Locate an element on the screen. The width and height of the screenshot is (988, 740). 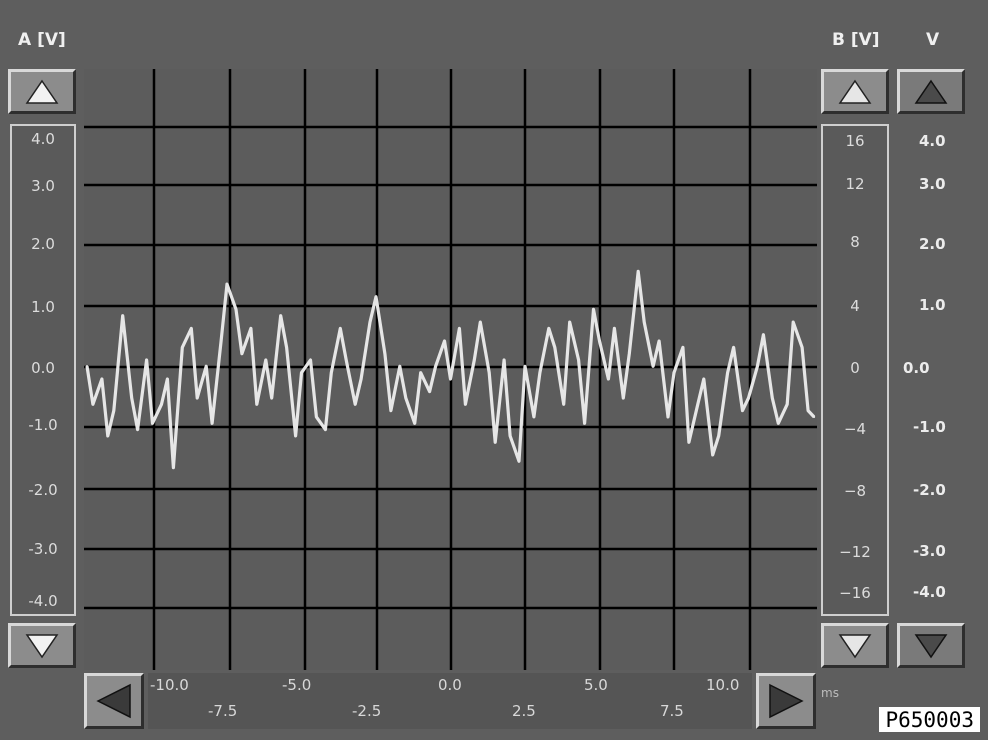
channel-v-scale-up-button is located at coordinates (931, 91).